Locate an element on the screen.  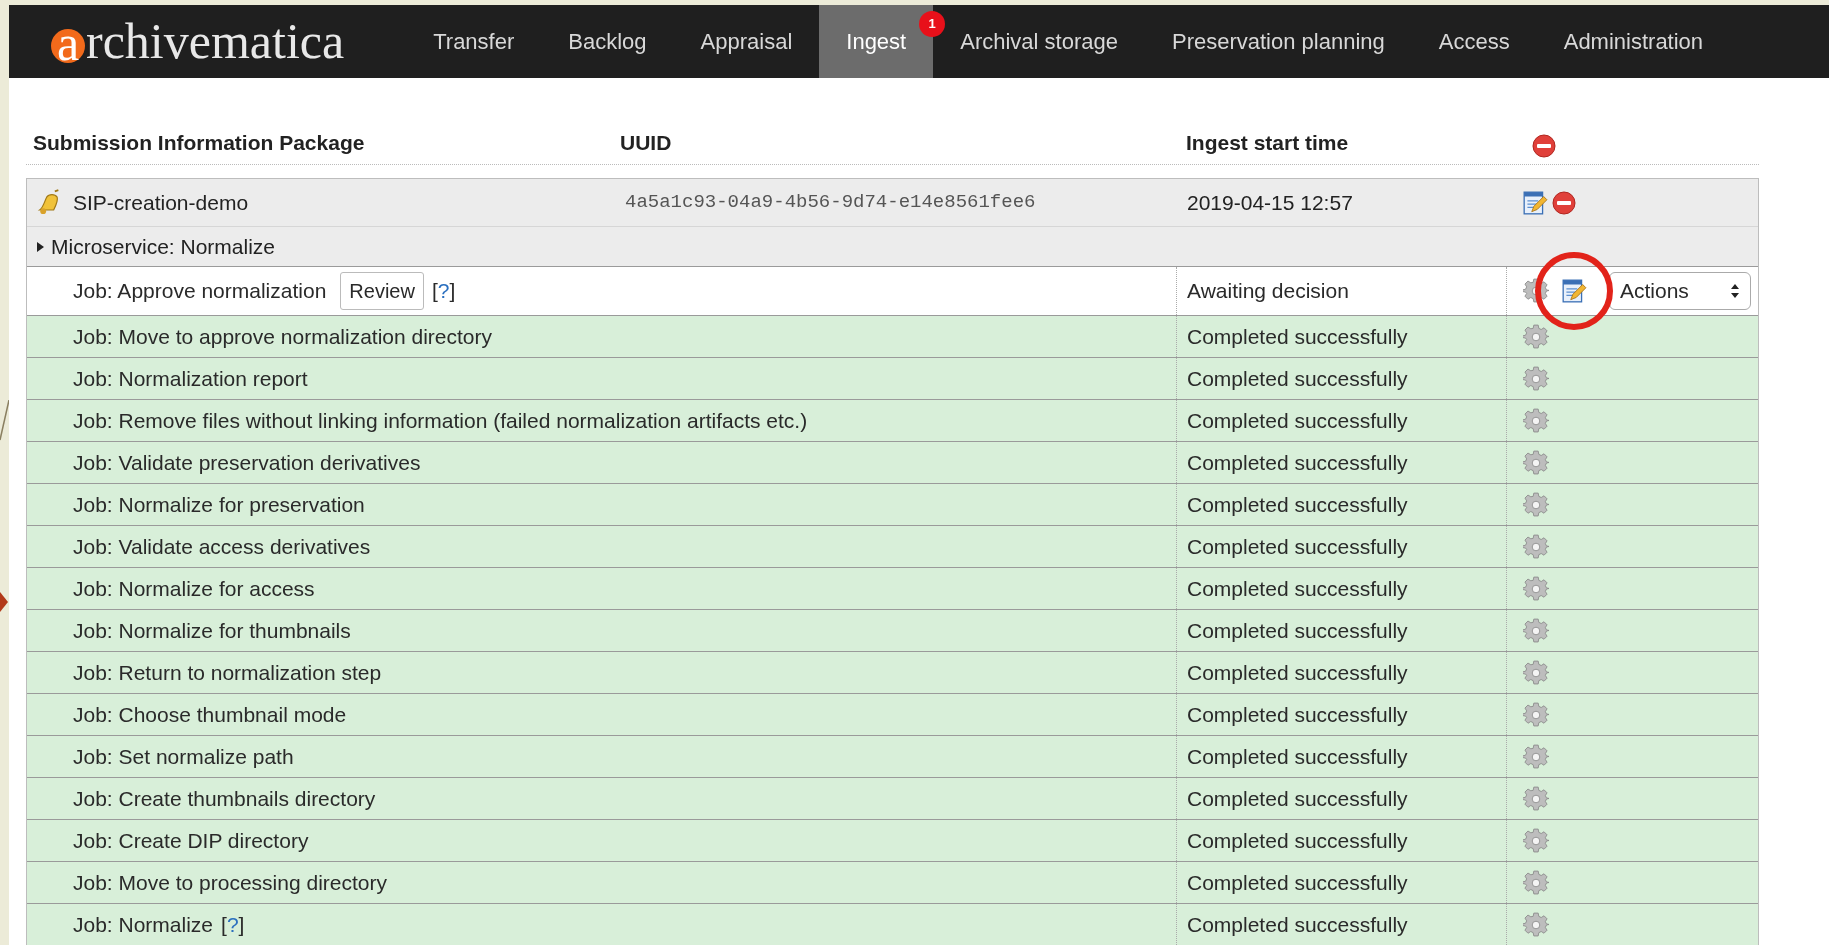
job-label: Job: Normalize for access is located at coordinates (194, 588).